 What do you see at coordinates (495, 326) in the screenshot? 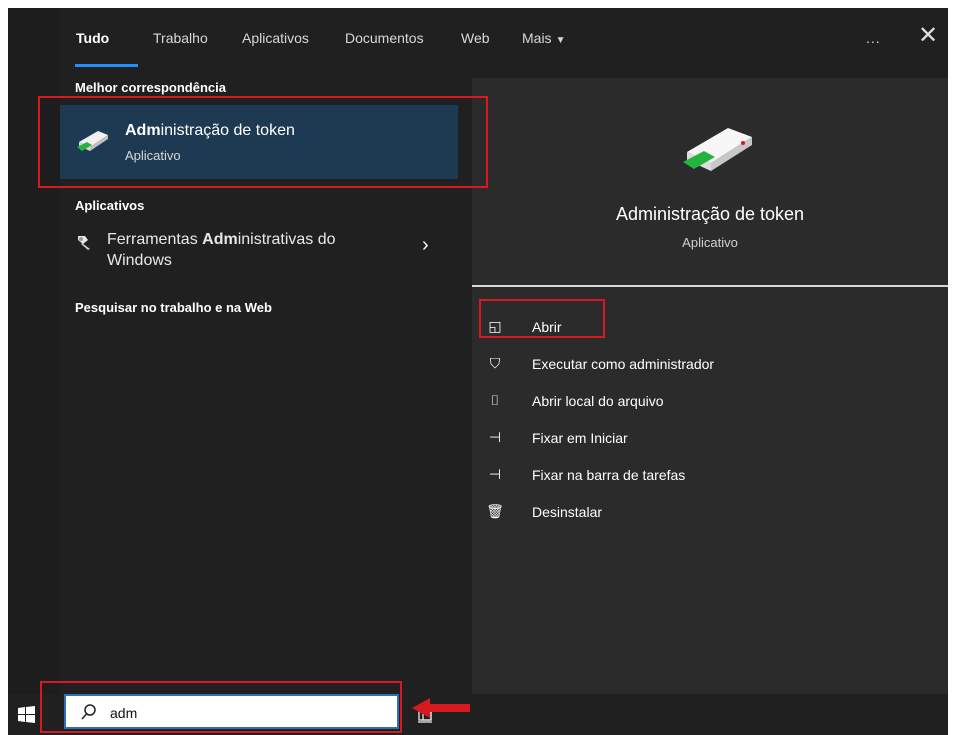
I see `open-window-icon: ◱` at bounding box center [495, 326].